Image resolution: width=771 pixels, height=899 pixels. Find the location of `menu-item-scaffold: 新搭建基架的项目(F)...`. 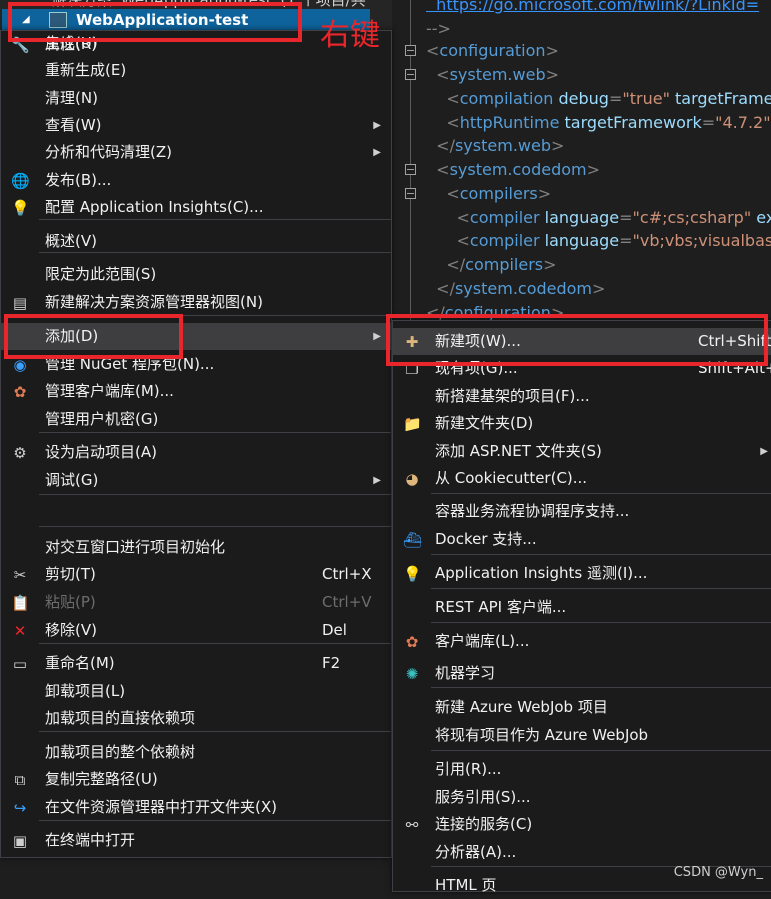

menu-item-scaffold: 新搭建基架的项目(F)... is located at coordinates (582, 396).